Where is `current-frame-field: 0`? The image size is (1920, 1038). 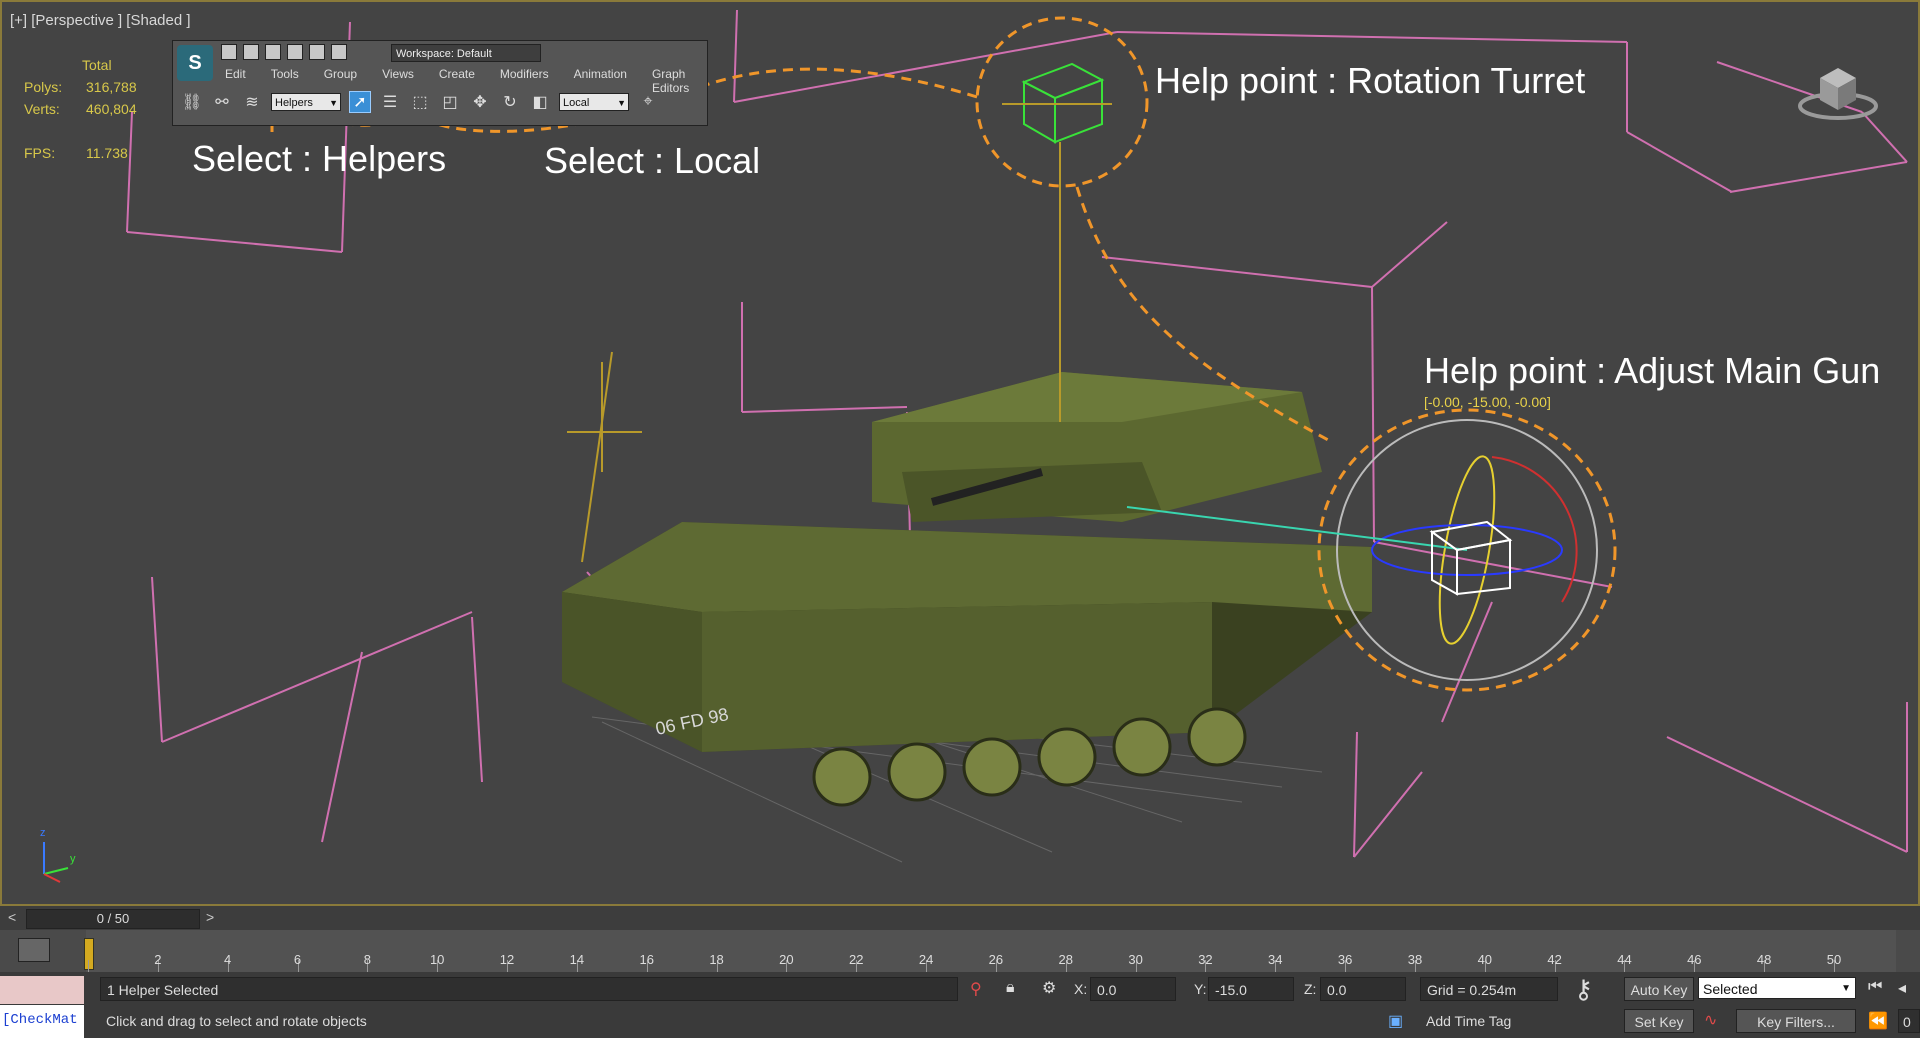 current-frame-field: 0 is located at coordinates (1909, 1021).